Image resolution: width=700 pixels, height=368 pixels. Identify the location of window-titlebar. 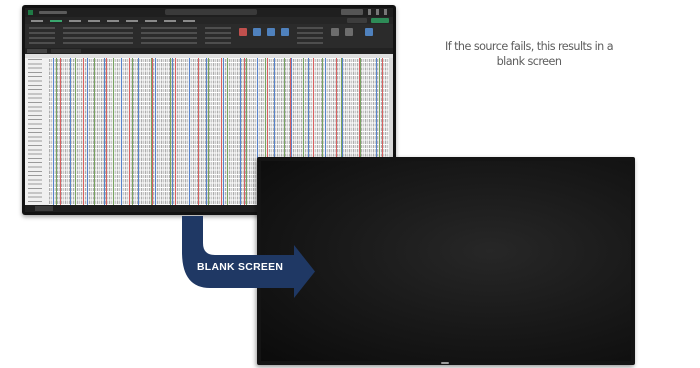
(209, 12).